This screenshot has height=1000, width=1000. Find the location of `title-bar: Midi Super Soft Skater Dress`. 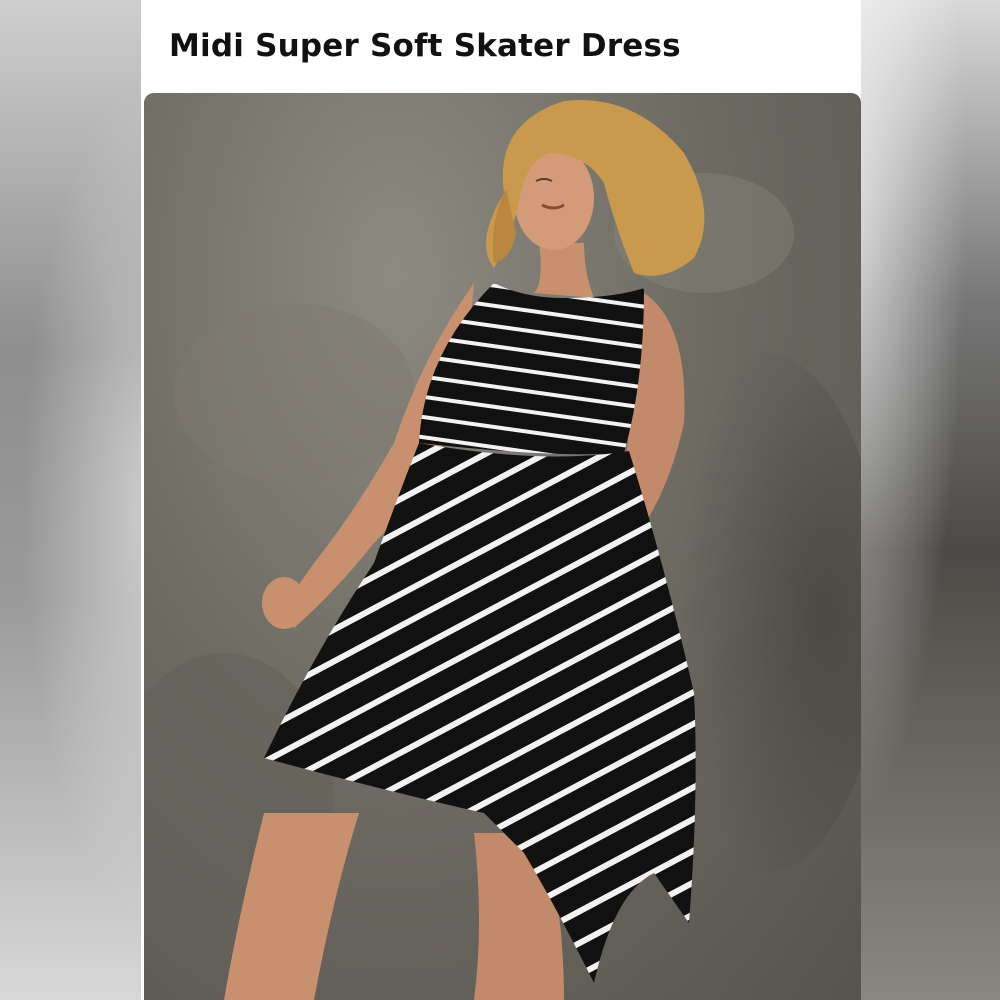

title-bar: Midi Super Soft Skater Dress is located at coordinates (501, 46).